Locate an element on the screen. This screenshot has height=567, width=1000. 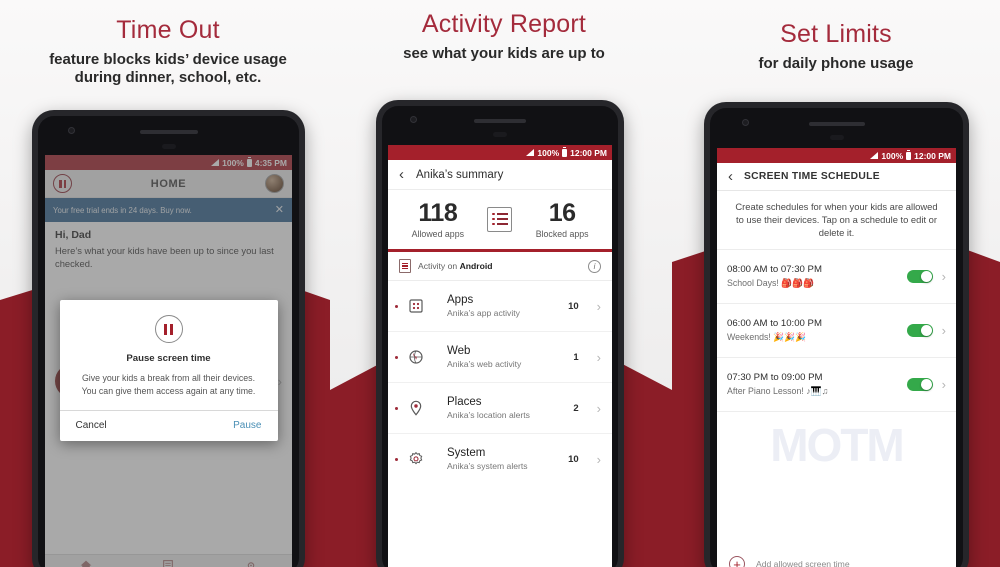
app-counts-summary: 118 Allowed apps 16 Blocked apps is located at coordinates (500, 221).